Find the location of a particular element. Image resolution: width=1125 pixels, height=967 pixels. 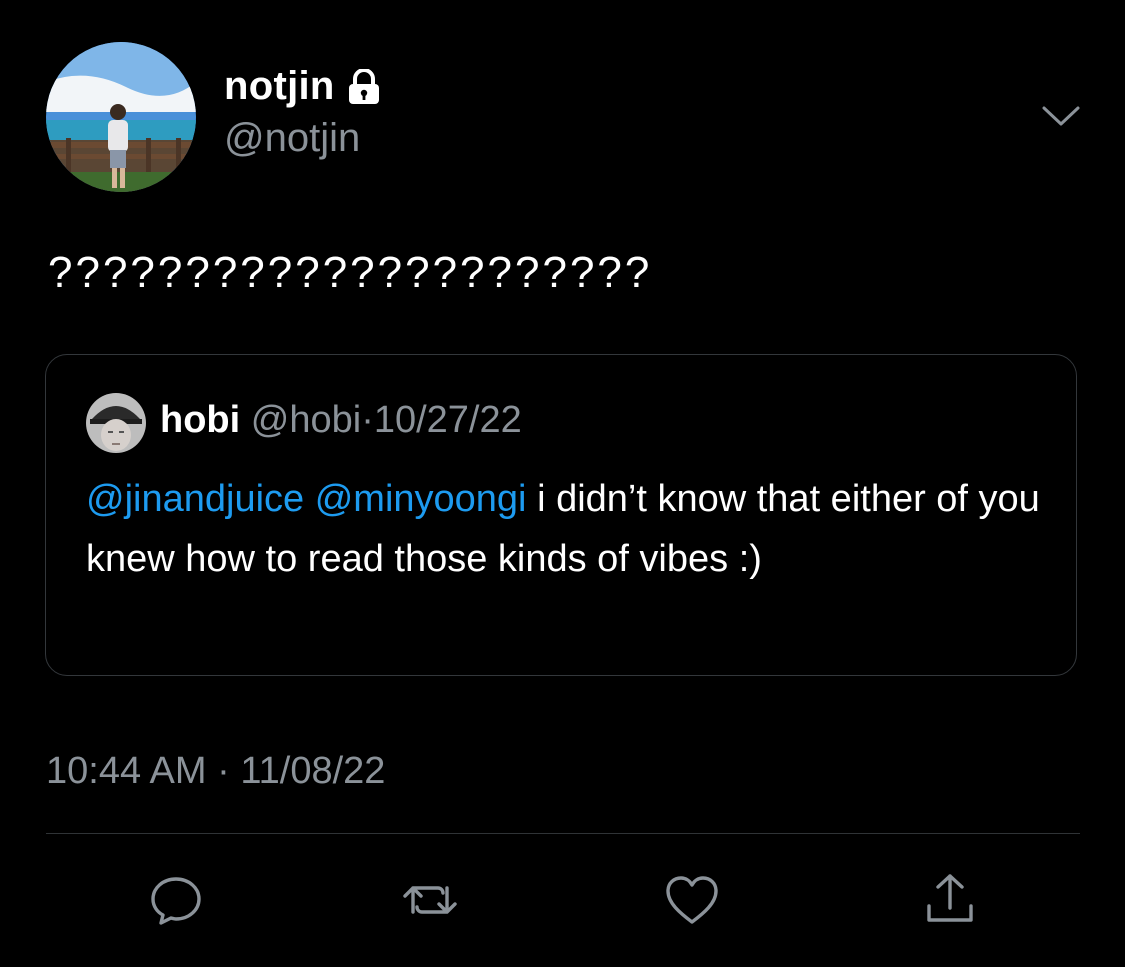

quoted-author-avatar is located at coordinates (116, 423).